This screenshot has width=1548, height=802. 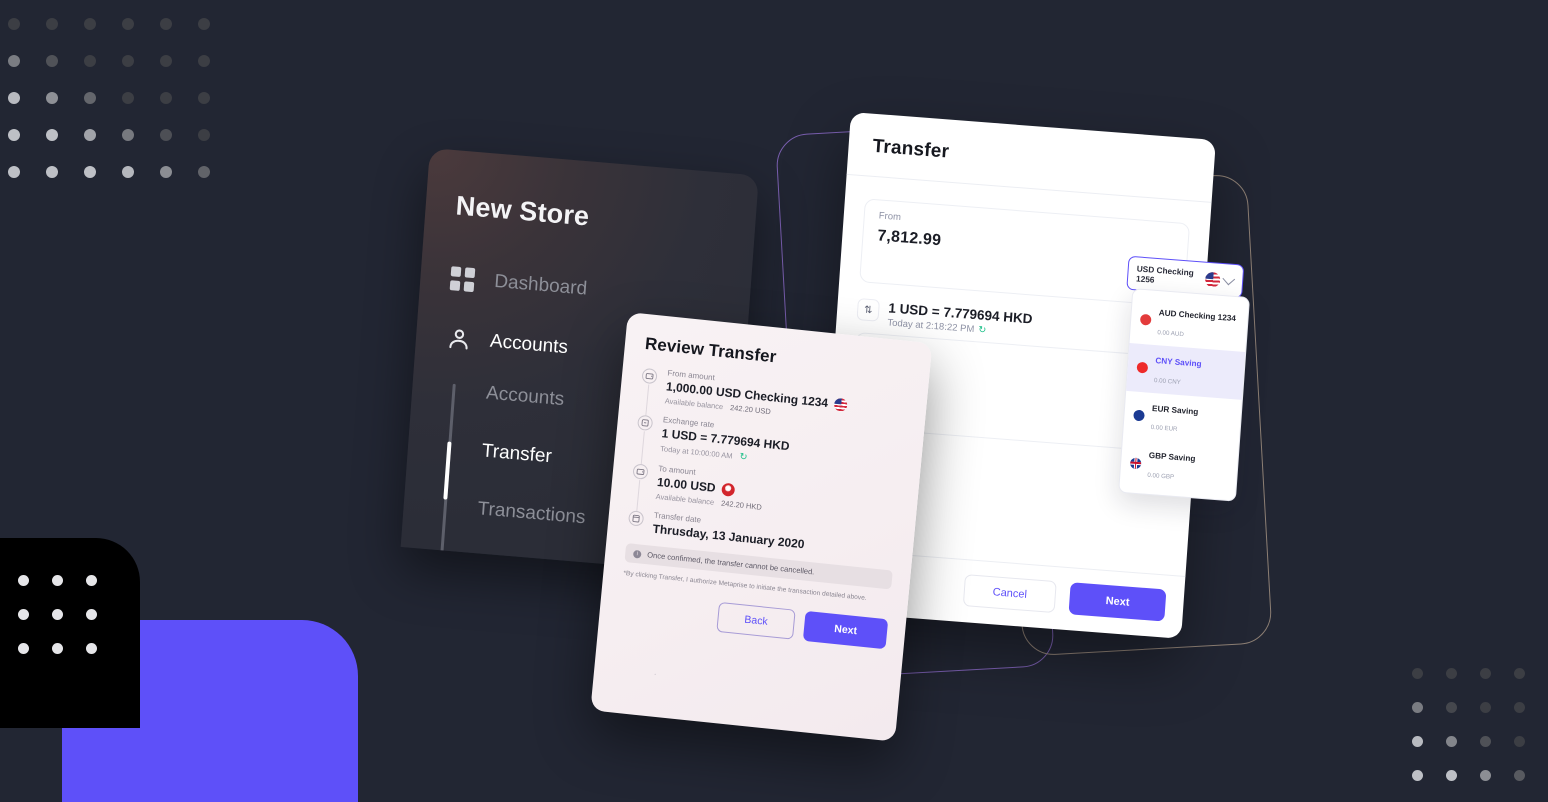 What do you see at coordinates (600, 290) in the screenshot?
I see `sidebar-item-dashboard: Dashboard` at bounding box center [600, 290].